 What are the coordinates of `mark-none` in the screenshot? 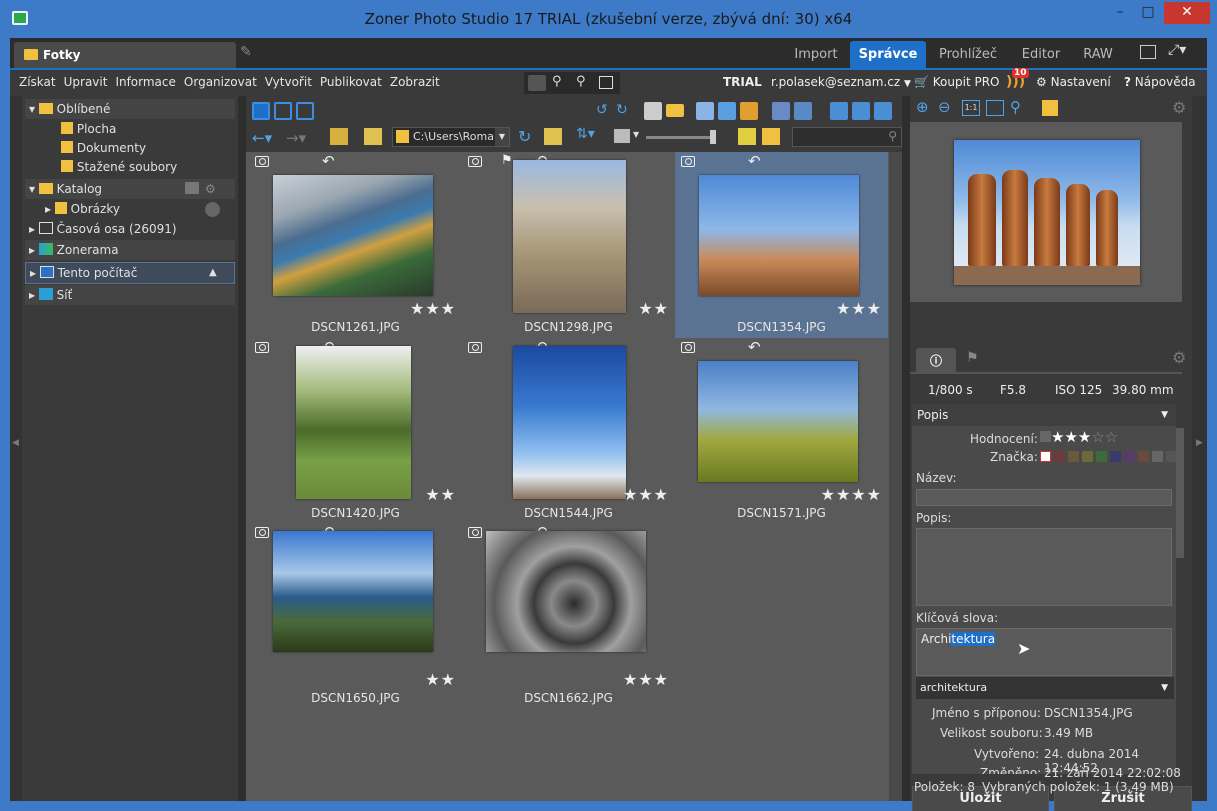 It's located at (1045, 456).